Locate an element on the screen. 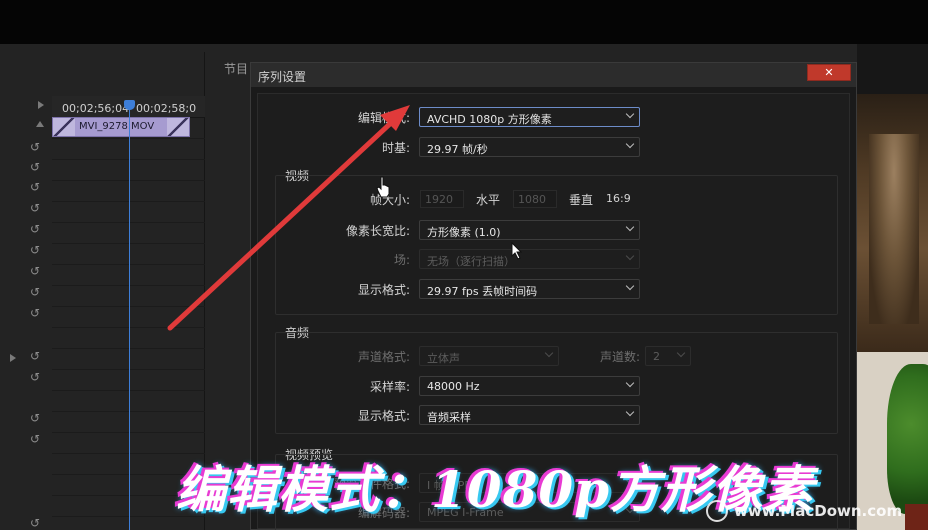 The image size is (928, 530). dialog-titlebar: 序列设置 ✕ is located at coordinates (553, 75).